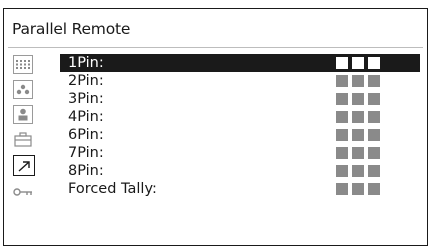  What do you see at coordinates (240, 153) in the screenshot?
I see `pin-row-7pin: 7Pin:` at bounding box center [240, 153].